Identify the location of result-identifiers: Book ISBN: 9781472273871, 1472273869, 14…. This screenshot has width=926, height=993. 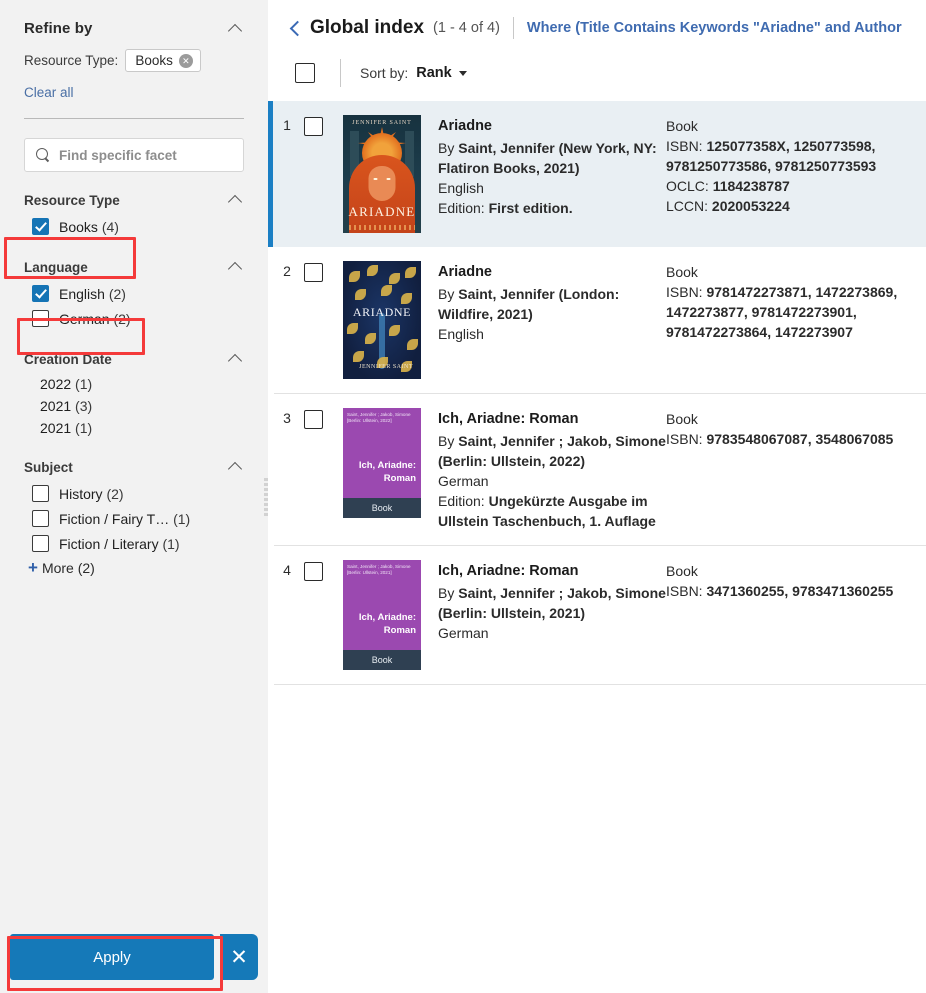
(796, 320).